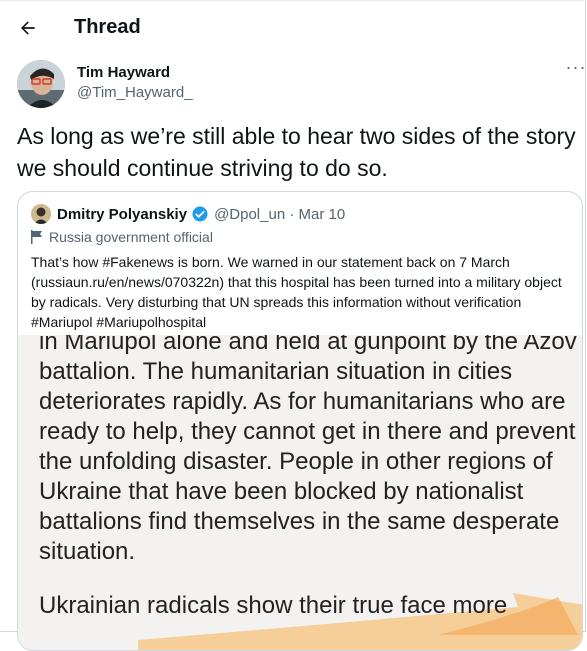 The height and width of the screenshot is (651, 587). Describe the element at coordinates (302, 83) in the screenshot. I see `tweet-author: Tim Hayward @Tim_Hayward_ ···` at that location.